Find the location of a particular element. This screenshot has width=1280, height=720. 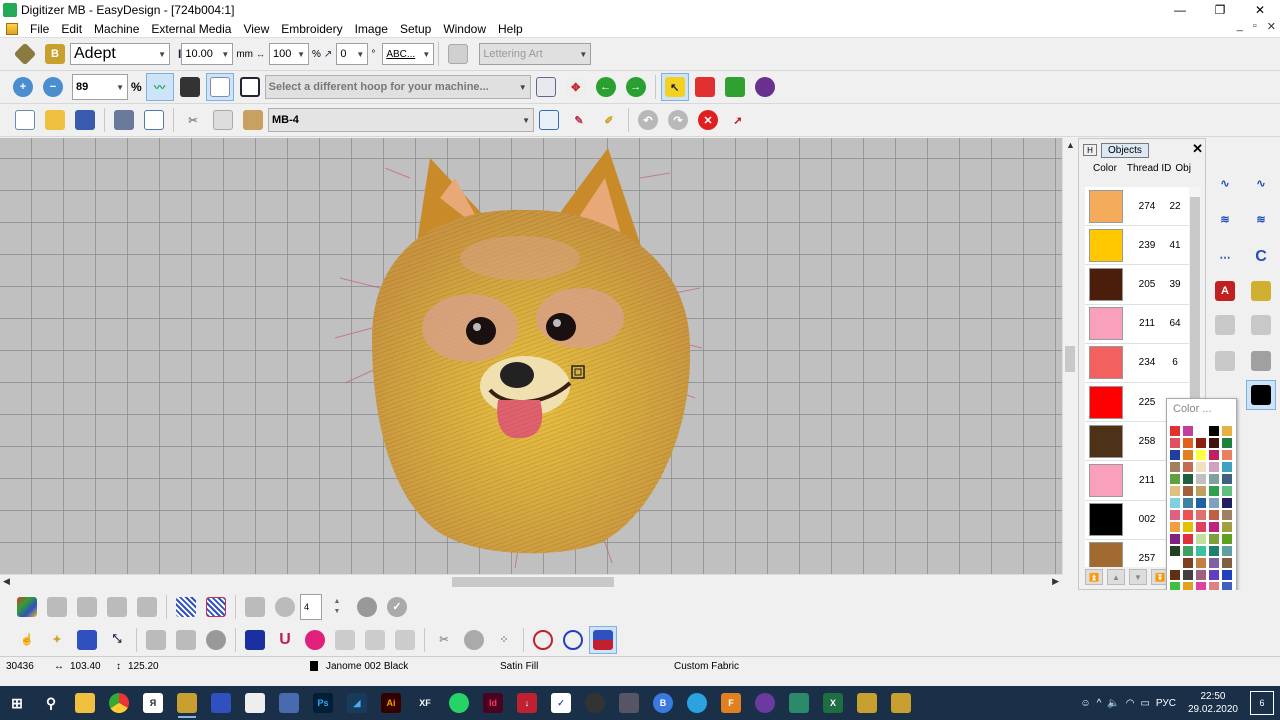

shape-b-button is located at coordinates (375, 640).